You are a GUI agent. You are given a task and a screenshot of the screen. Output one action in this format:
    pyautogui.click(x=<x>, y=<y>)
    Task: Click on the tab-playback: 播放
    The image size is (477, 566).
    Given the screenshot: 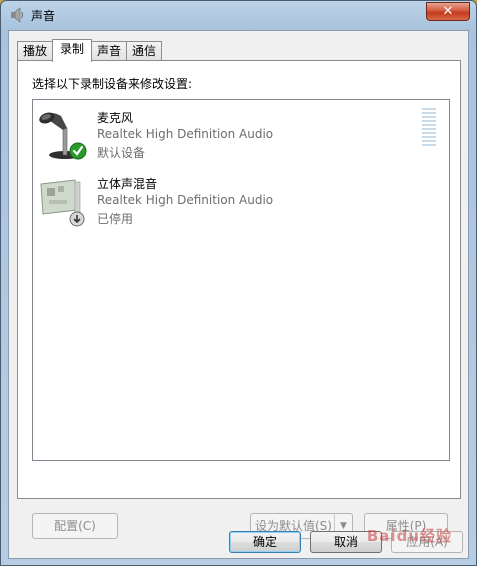 What is the action you would take?
    pyautogui.click(x=35, y=51)
    